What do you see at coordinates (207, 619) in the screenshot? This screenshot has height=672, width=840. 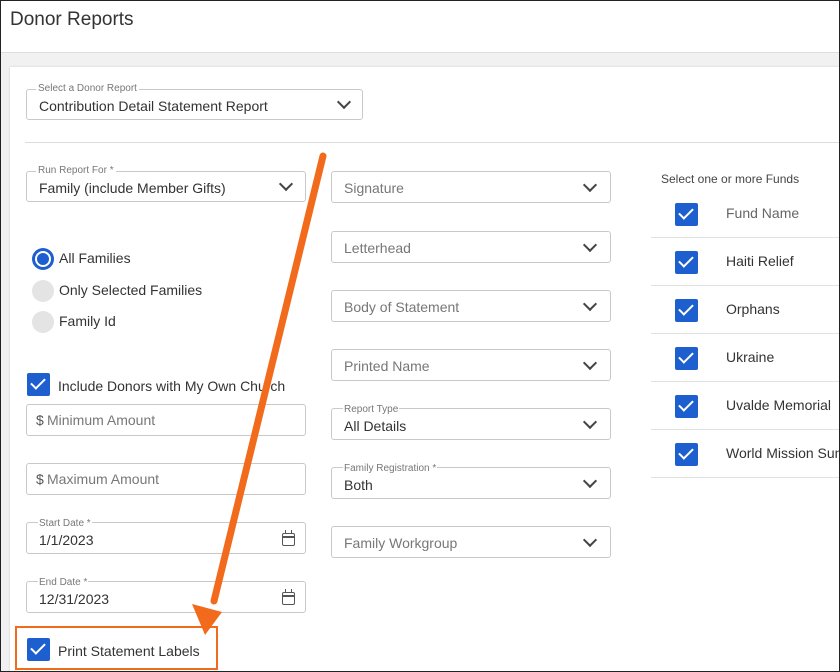 I see `annotation-arrow-head` at bounding box center [207, 619].